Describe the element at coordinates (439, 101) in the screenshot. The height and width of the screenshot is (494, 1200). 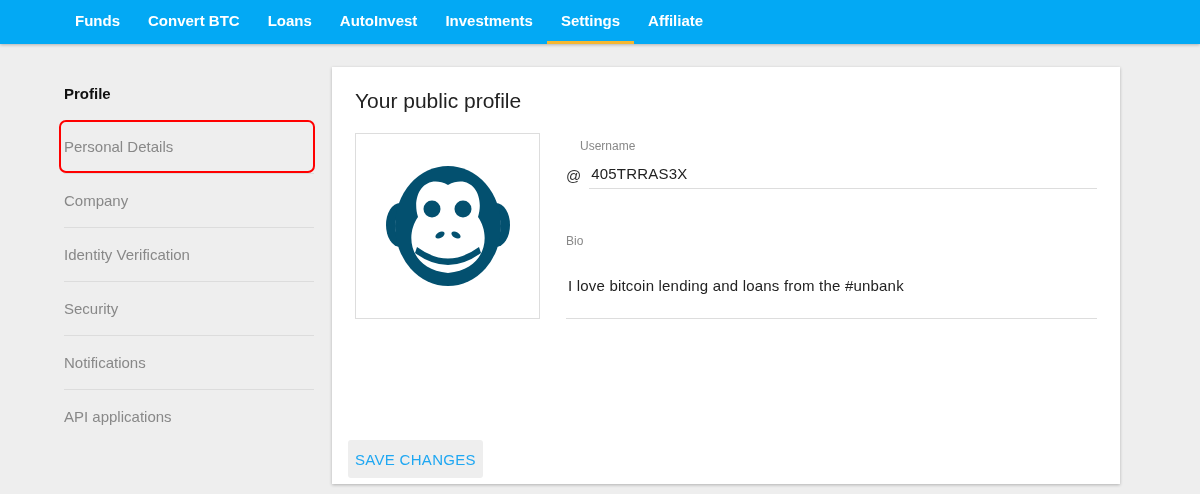
I see `section-title: Your public profile` at that location.